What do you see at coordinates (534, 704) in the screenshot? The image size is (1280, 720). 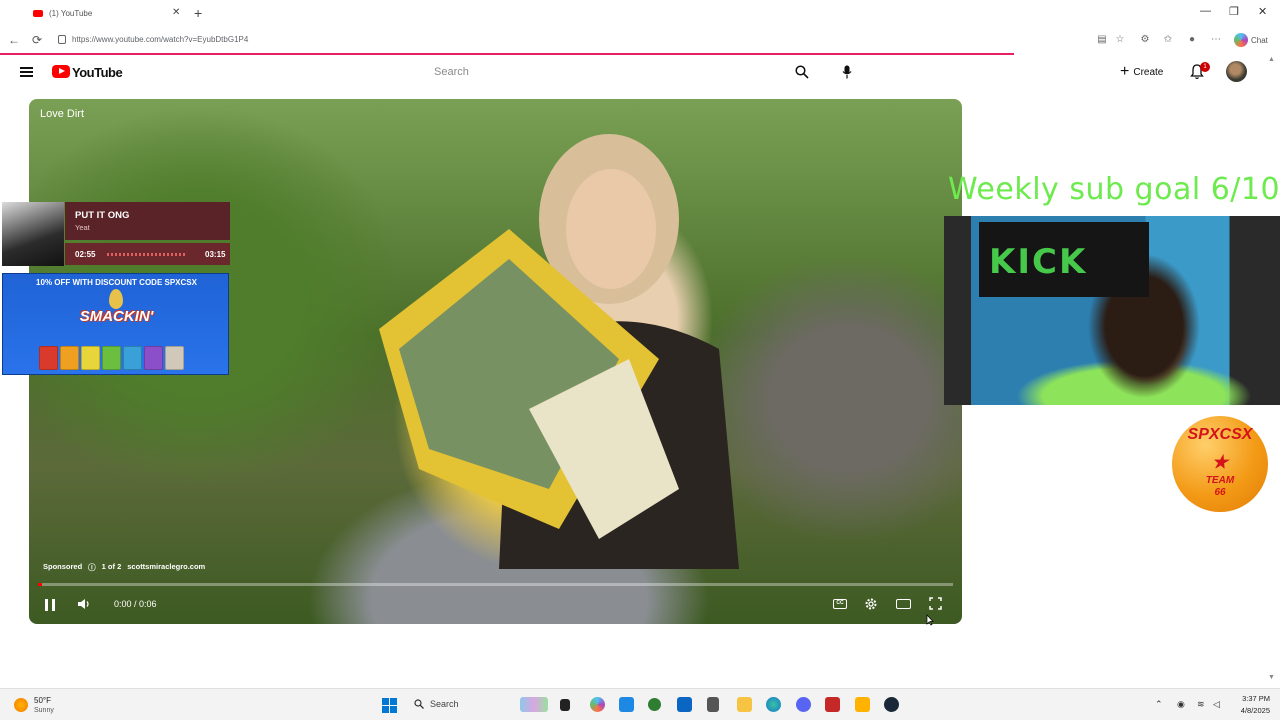 I see `widgets-icon` at bounding box center [534, 704].